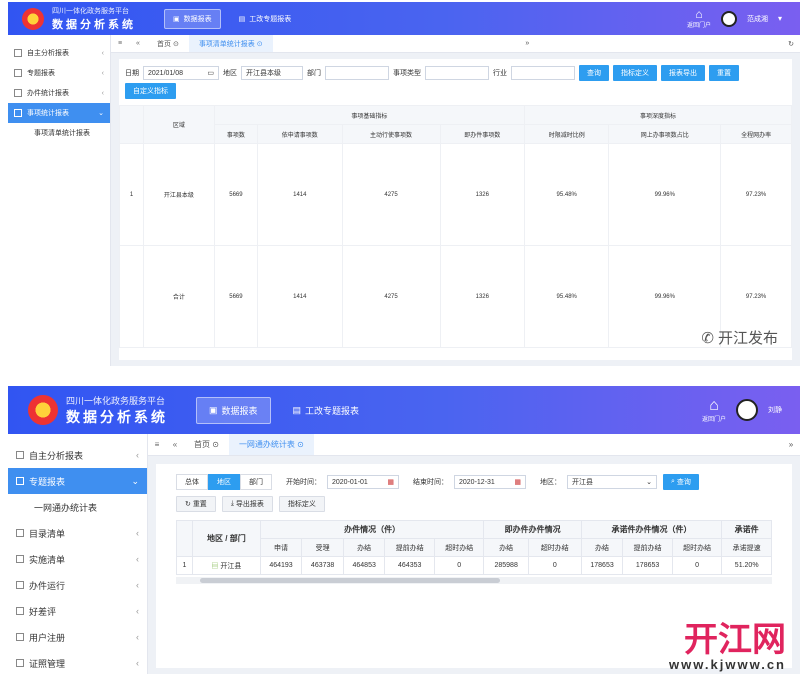 The height and width of the screenshot is (681, 800). Describe the element at coordinates (780, 18) in the screenshot. I see `chevron-down-icon: ▾` at that location.